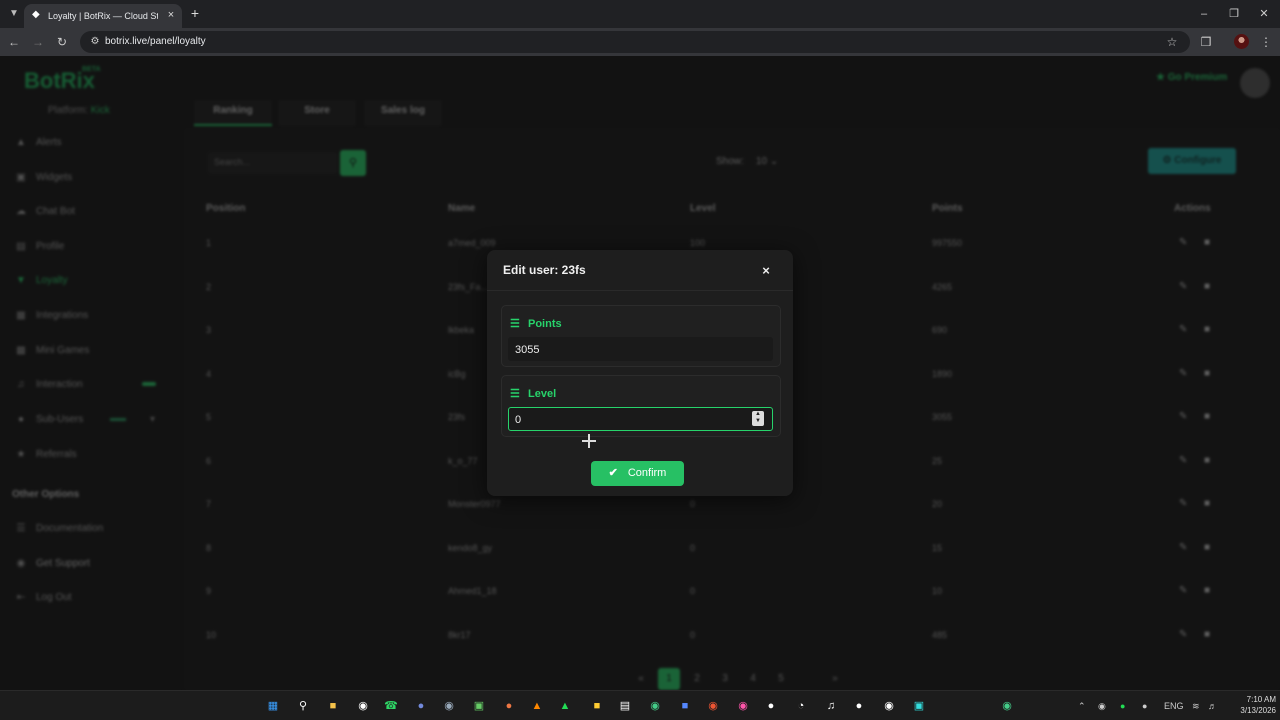 Image resolution: width=1280 pixels, height=720 pixels. What do you see at coordinates (103, 16) in the screenshot?
I see `browser-tab: ◆ Loyalty | BotRix — Cloud Strea… ×` at bounding box center [103, 16].